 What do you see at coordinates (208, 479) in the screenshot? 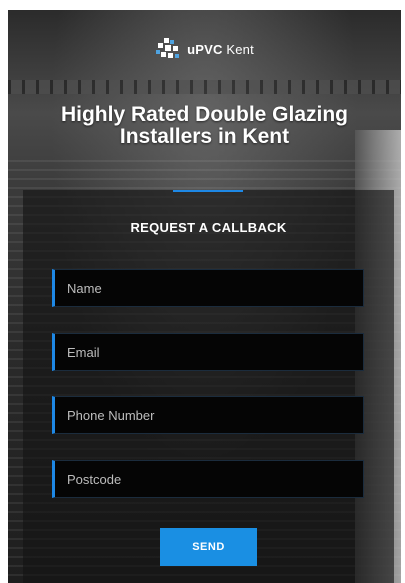
I see `postcode-field` at bounding box center [208, 479].